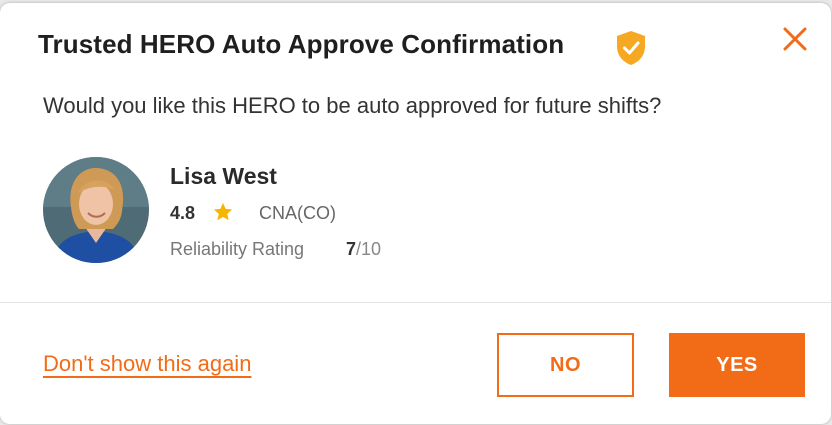  Describe the element at coordinates (297, 213) in the screenshot. I see `hero-certification: CNA(CO)` at that location.